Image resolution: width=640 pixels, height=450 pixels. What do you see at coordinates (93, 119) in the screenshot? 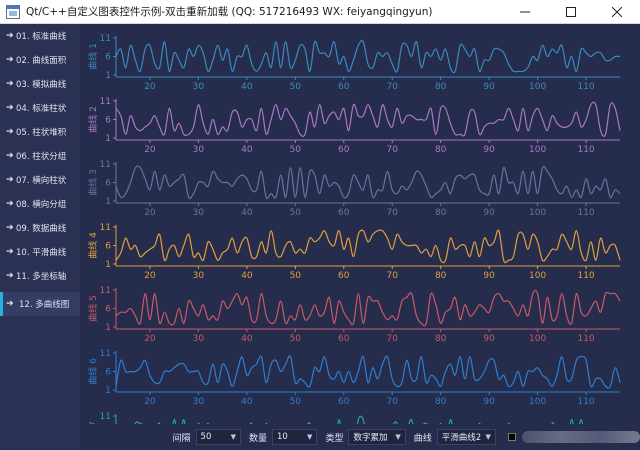
I see `series-label: 曲线 2` at bounding box center [93, 119].